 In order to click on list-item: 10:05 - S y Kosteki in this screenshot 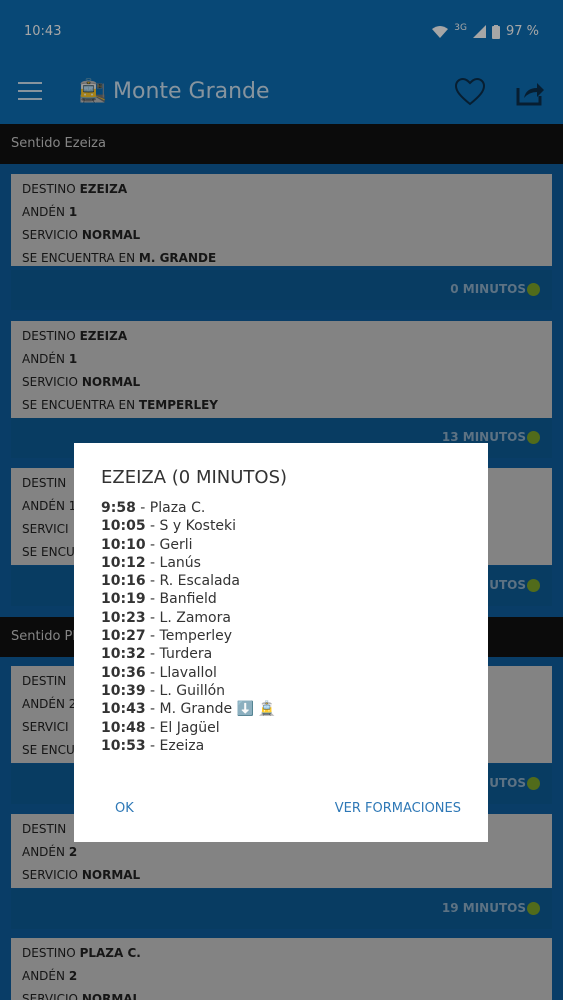, I will do `click(169, 526)`.